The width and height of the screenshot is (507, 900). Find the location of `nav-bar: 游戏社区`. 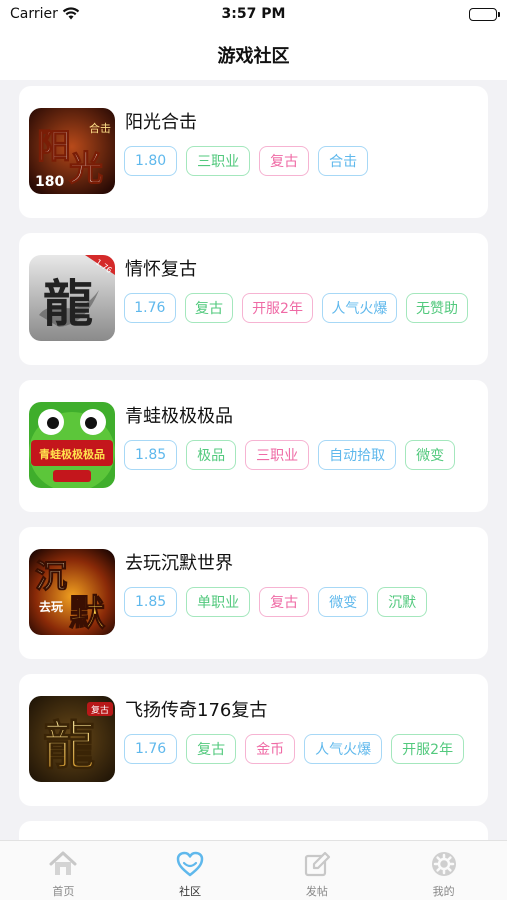

nav-bar: 游戏社区 is located at coordinates (253, 55).